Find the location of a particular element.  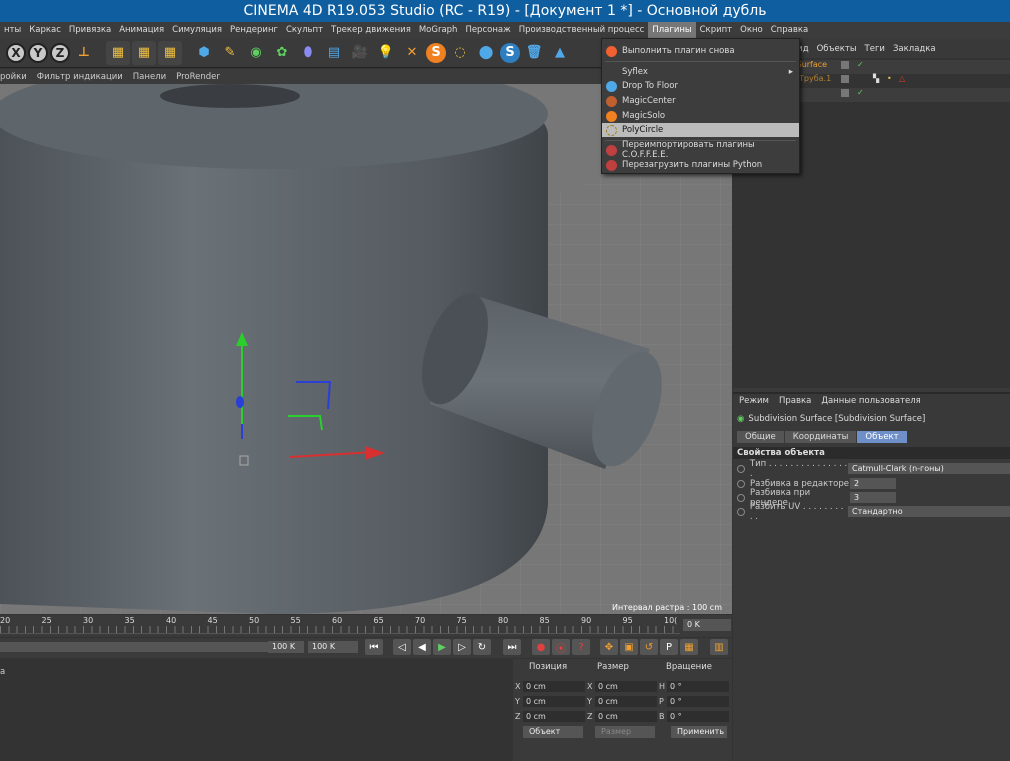

render-view-icon: ▦ is located at coordinates (118, 52).